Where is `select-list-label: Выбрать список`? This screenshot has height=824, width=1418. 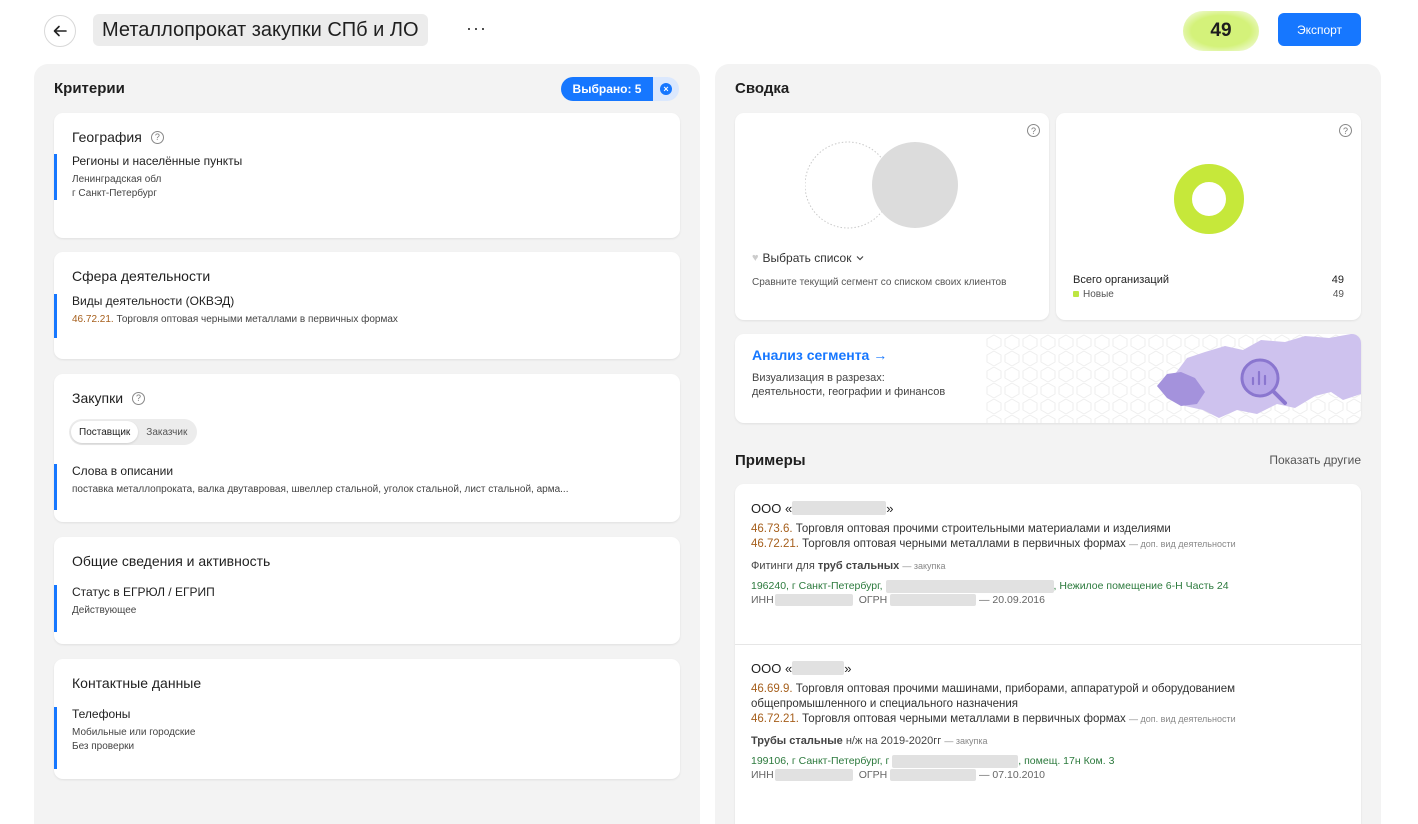
select-list-label: Выбрать список is located at coordinates (807, 258).